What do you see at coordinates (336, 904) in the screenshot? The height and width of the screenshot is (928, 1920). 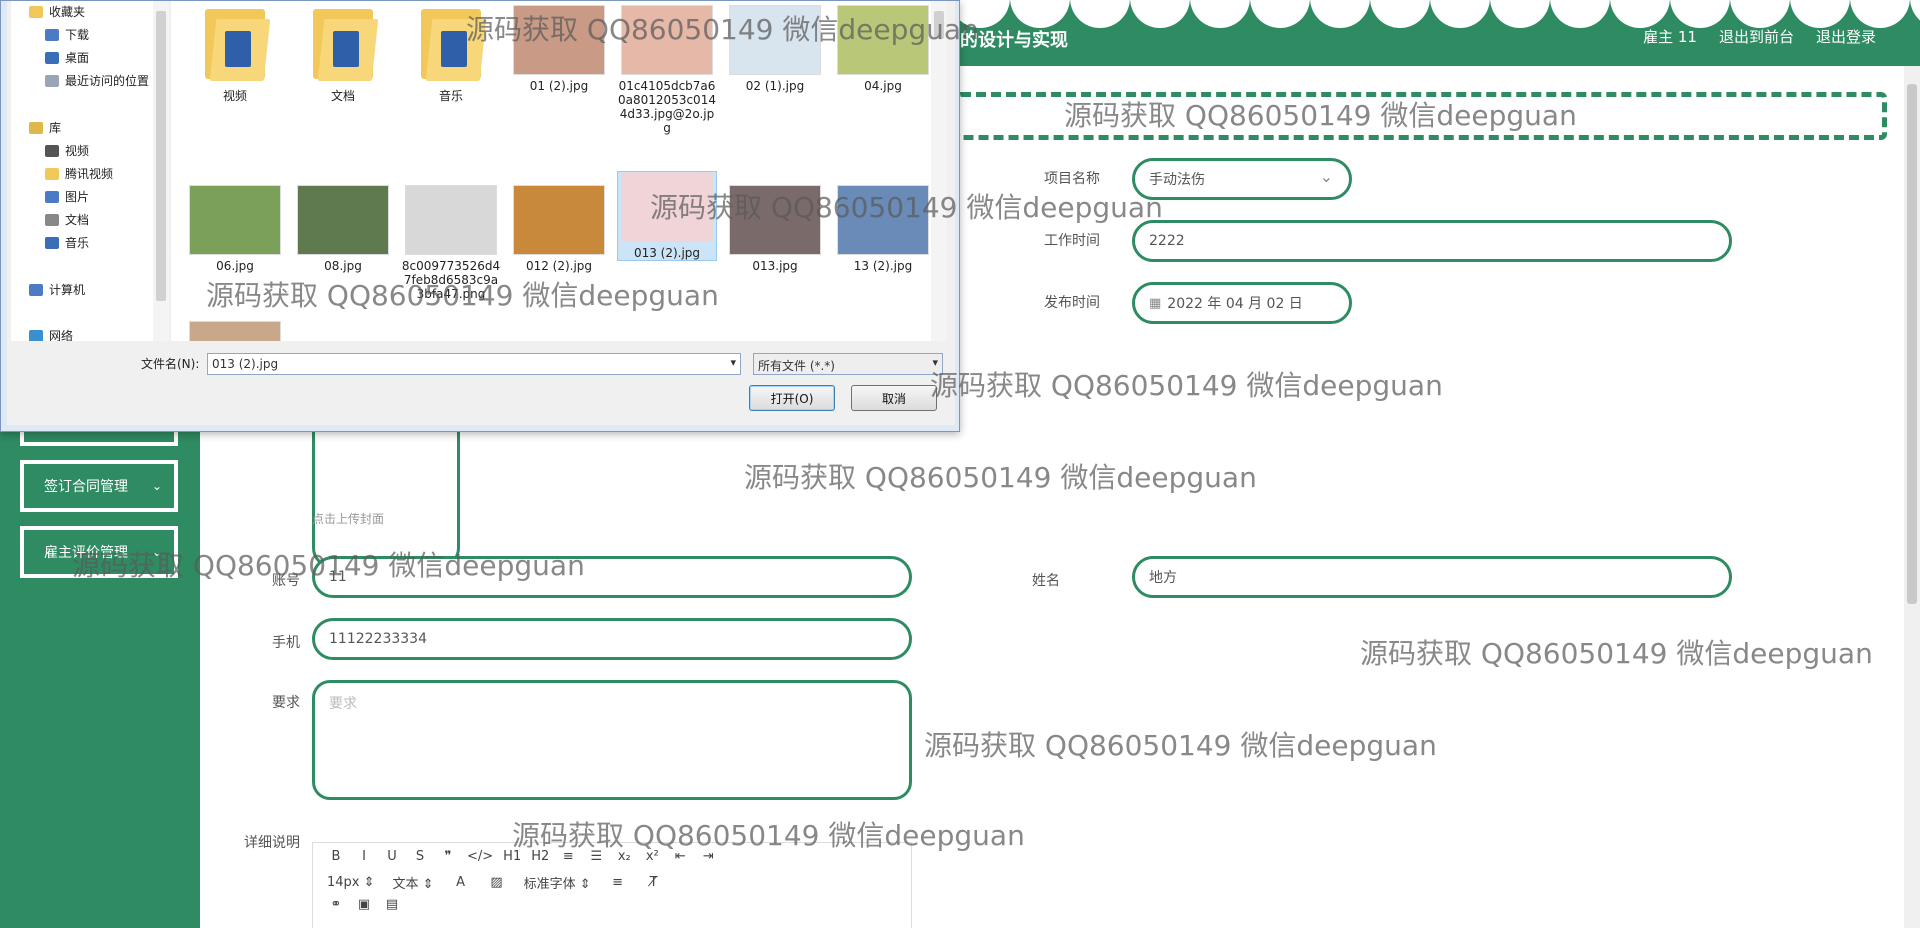 I see `link-icon: ⚭` at bounding box center [336, 904].